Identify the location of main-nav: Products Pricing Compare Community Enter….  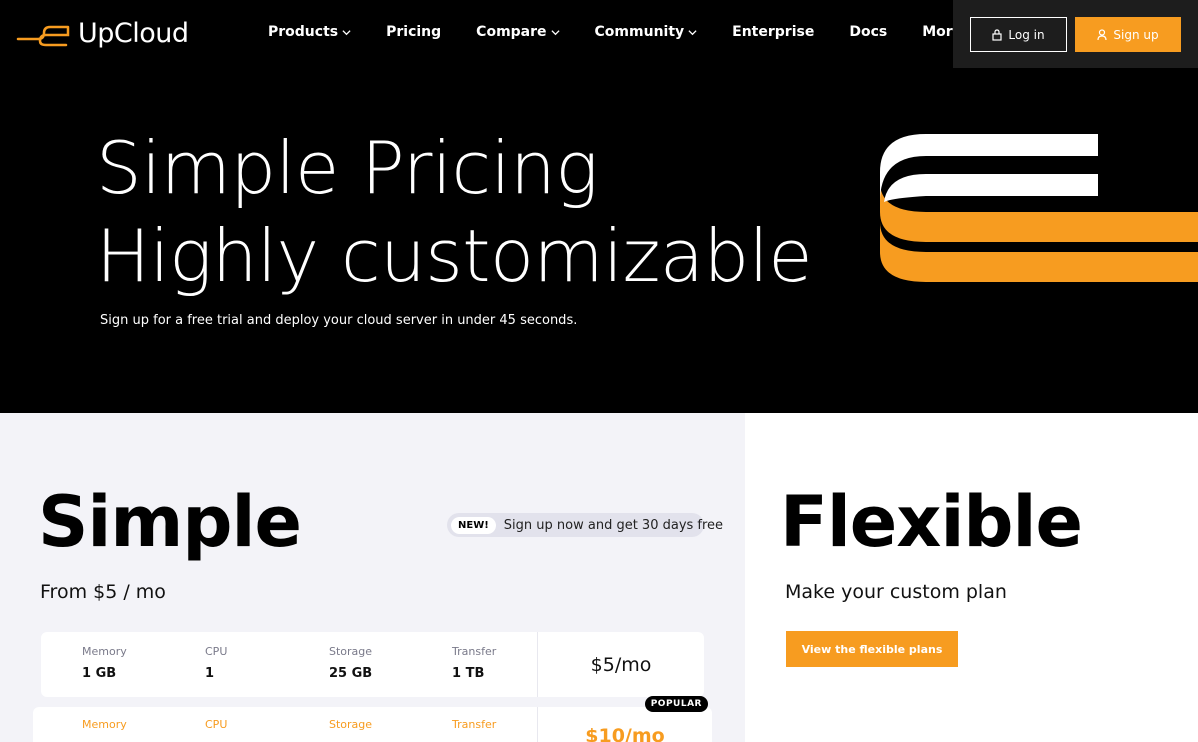
(639, 32).